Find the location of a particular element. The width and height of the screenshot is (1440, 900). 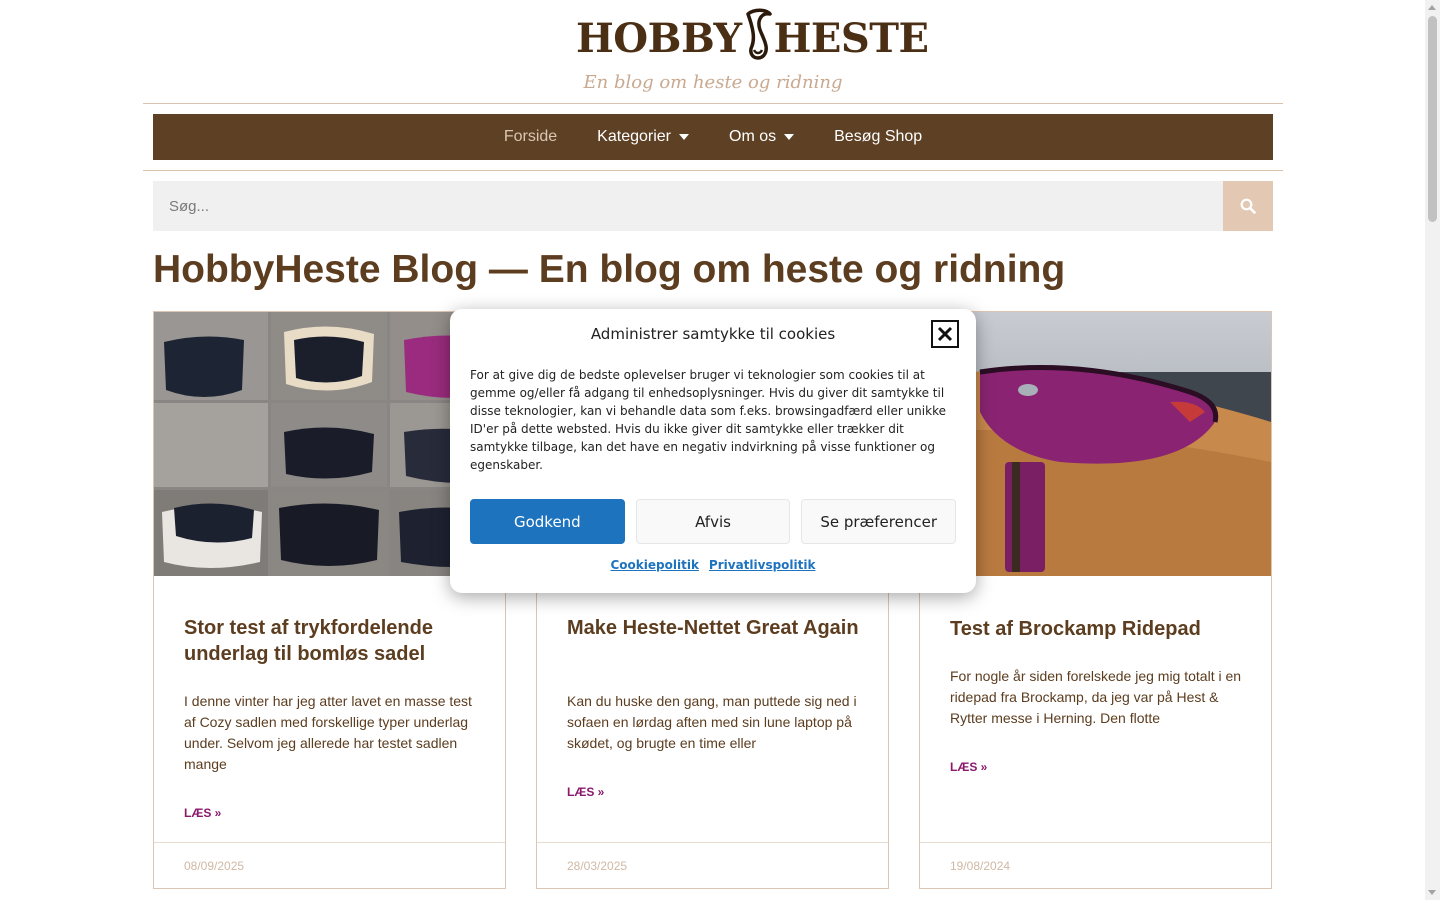

post-date: 28/03/2025 is located at coordinates (597, 866).